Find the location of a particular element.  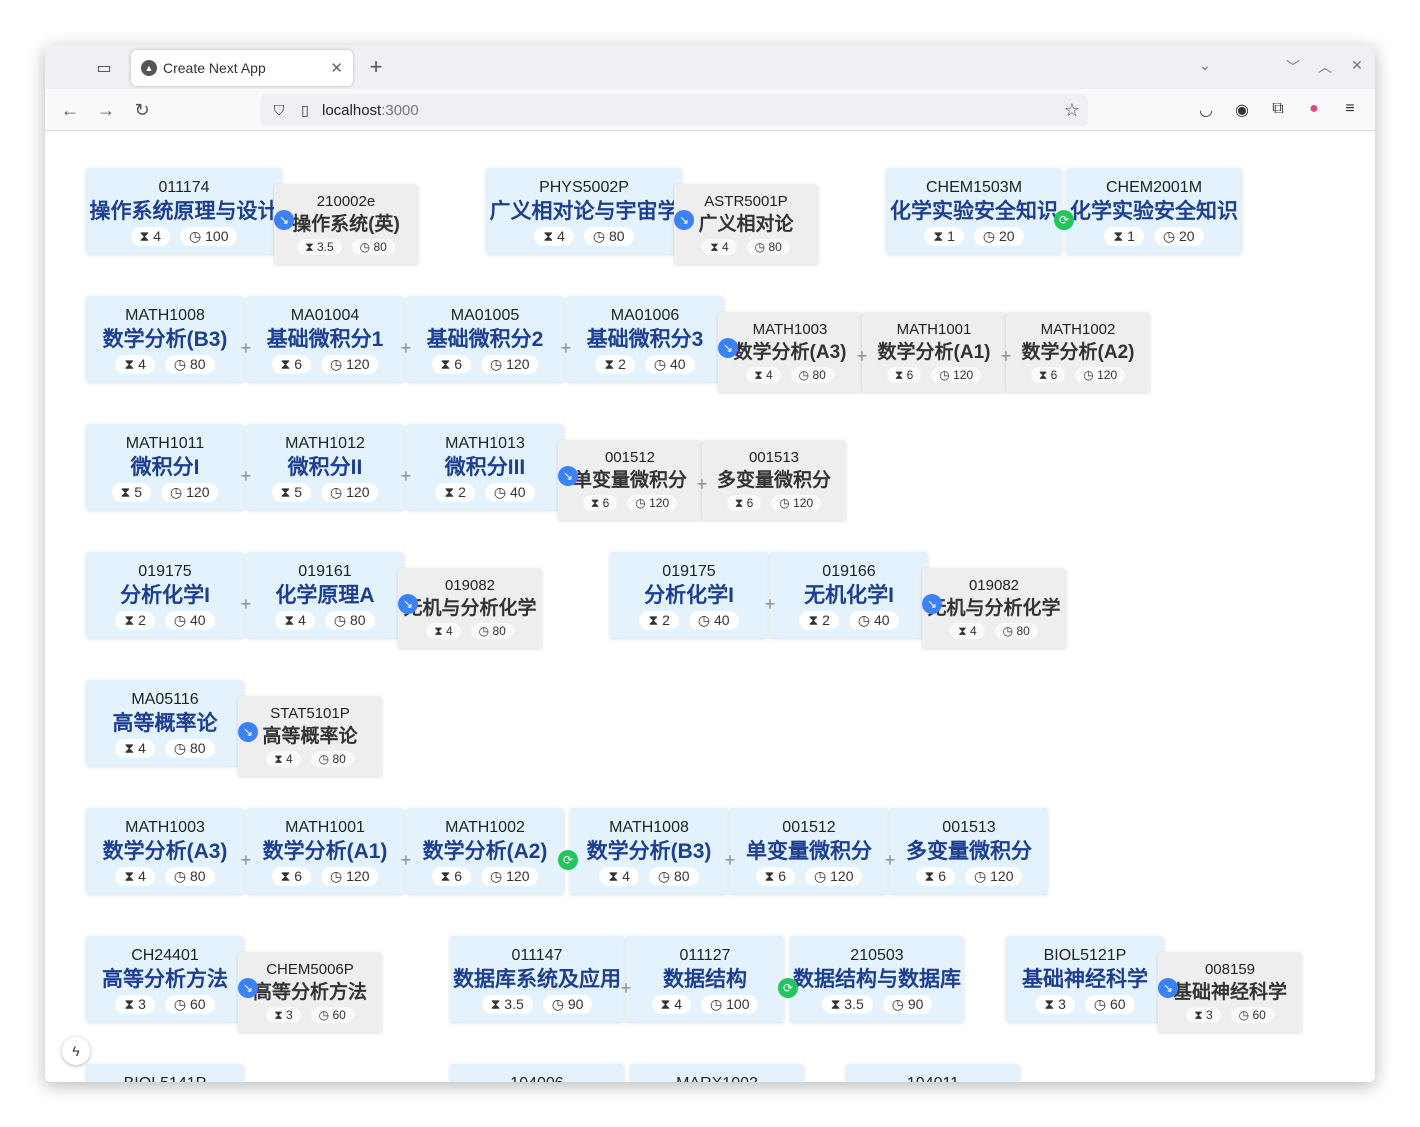

maximize-icon: ︿ is located at coordinates (1325, 67).